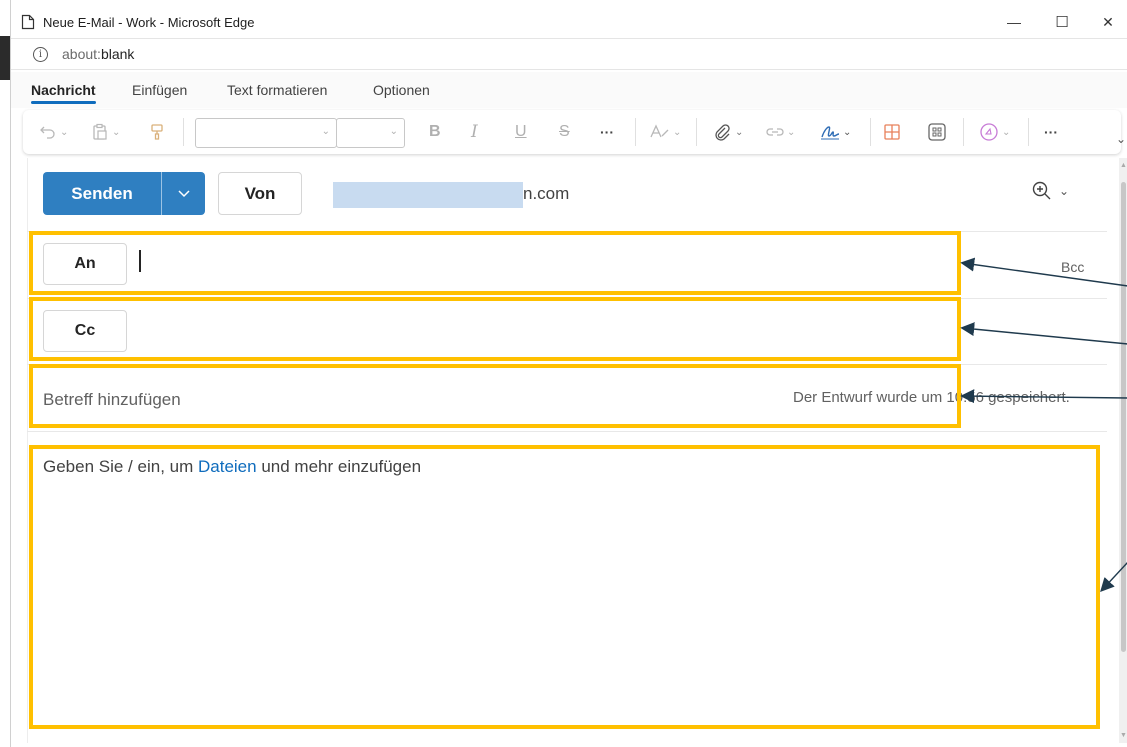 This screenshot has height=747, width=1127. What do you see at coordinates (564, 132) in the screenshot?
I see `strikethrough-button: S` at bounding box center [564, 132].